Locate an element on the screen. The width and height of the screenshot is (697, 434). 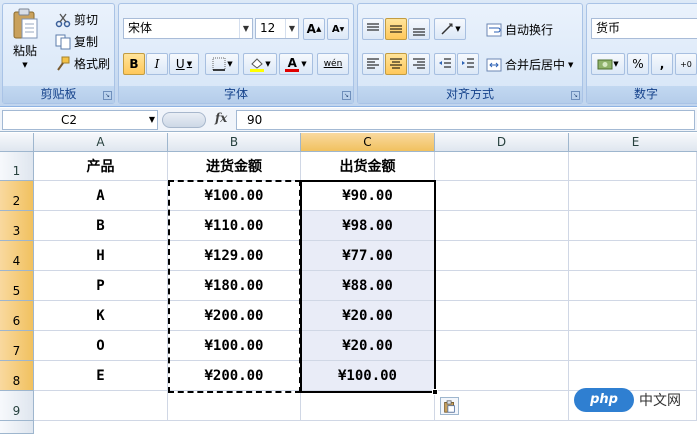
paste-options-button is located at coordinates (449, 406).